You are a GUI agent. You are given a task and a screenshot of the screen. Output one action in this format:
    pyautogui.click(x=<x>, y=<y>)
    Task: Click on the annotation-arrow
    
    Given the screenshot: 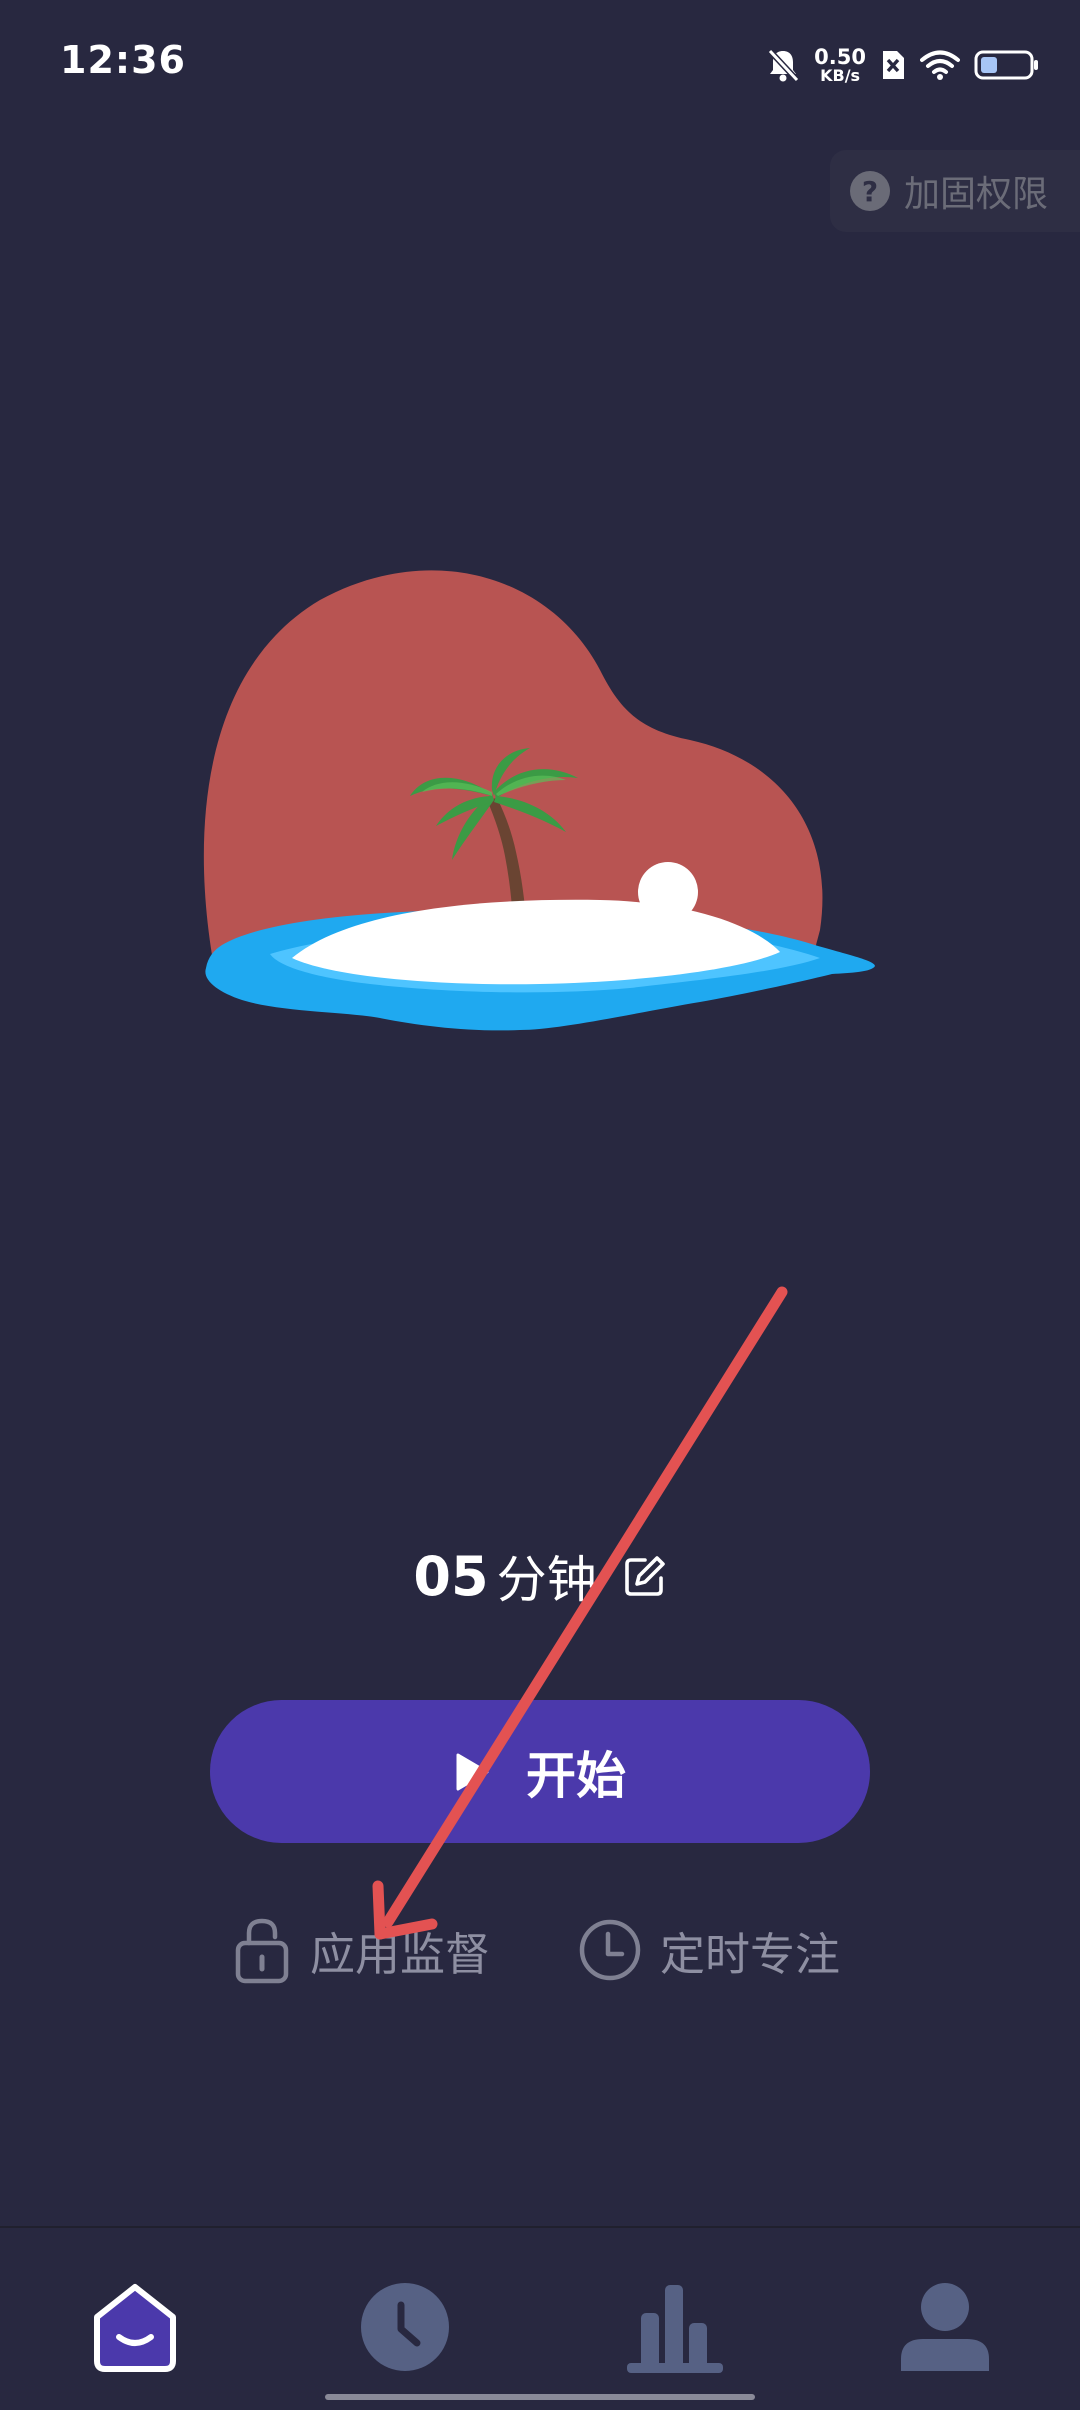 What is the action you would take?
    pyautogui.click(x=580, y=1613)
    